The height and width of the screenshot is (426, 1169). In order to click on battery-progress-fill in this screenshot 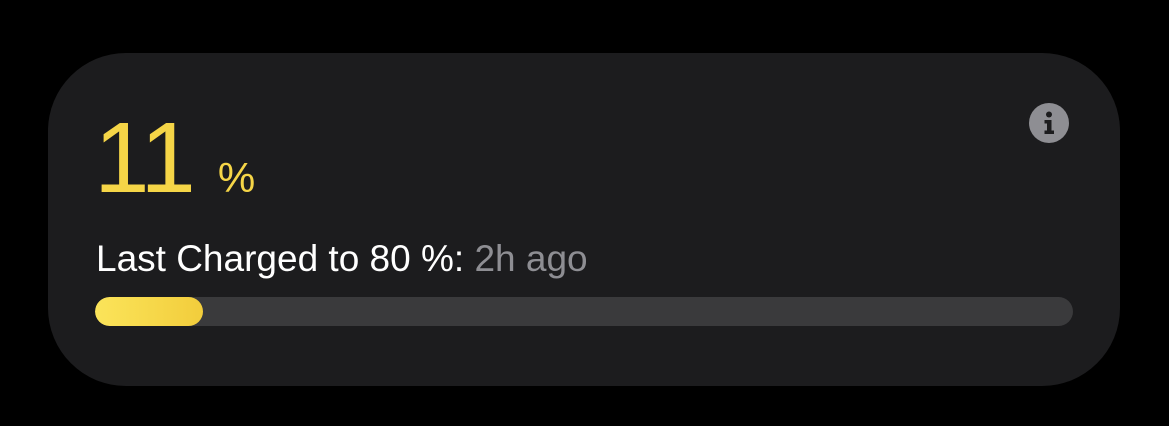, I will do `click(149, 311)`.